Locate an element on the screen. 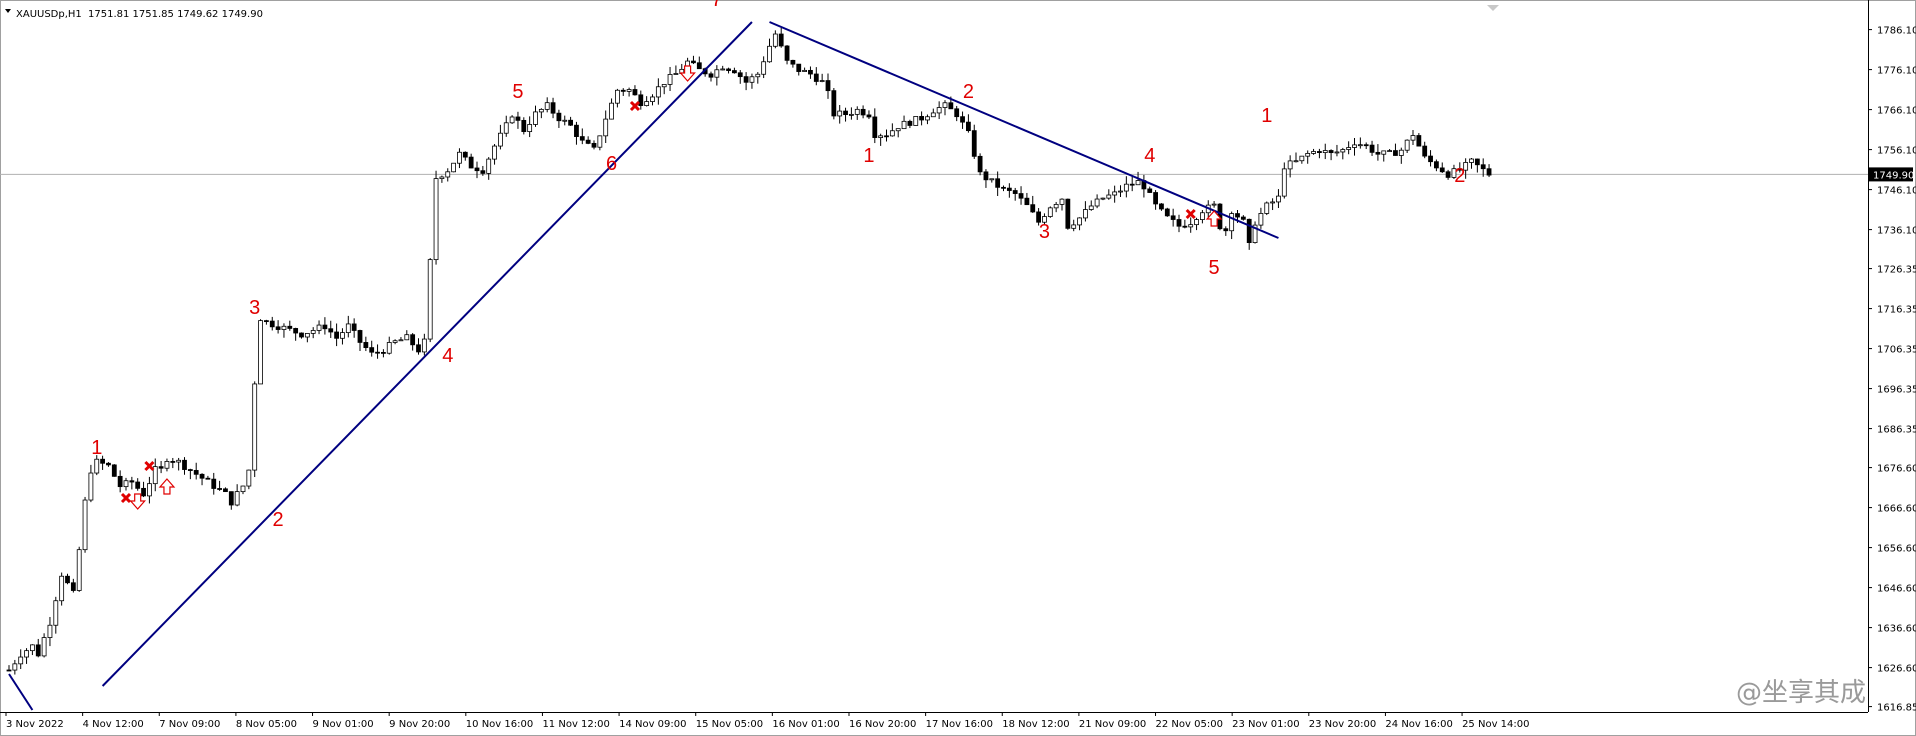  close-signal-cross-icon is located at coordinates (1190, 214).